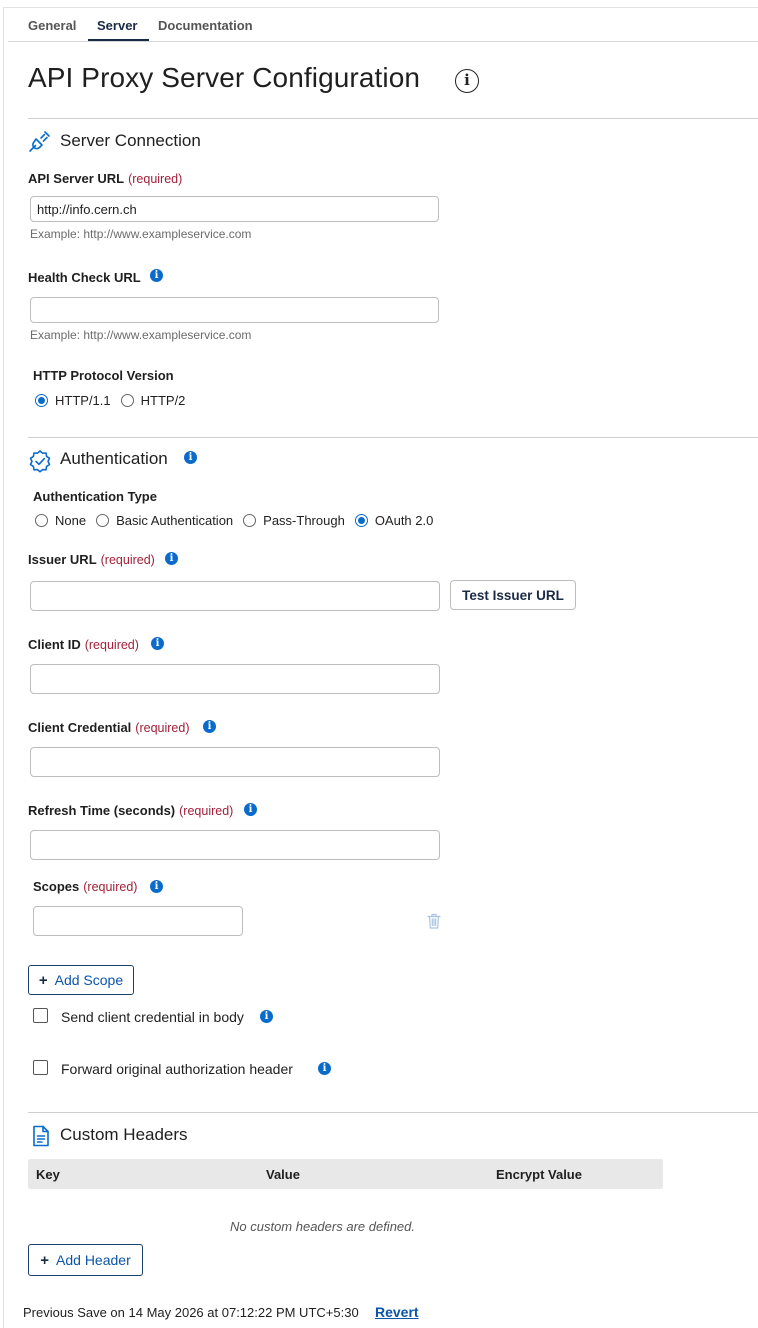 This screenshot has width=758, height=1328. What do you see at coordinates (91, 559) in the screenshot?
I see `issuer-url-label: Issuer URL (required)` at bounding box center [91, 559].